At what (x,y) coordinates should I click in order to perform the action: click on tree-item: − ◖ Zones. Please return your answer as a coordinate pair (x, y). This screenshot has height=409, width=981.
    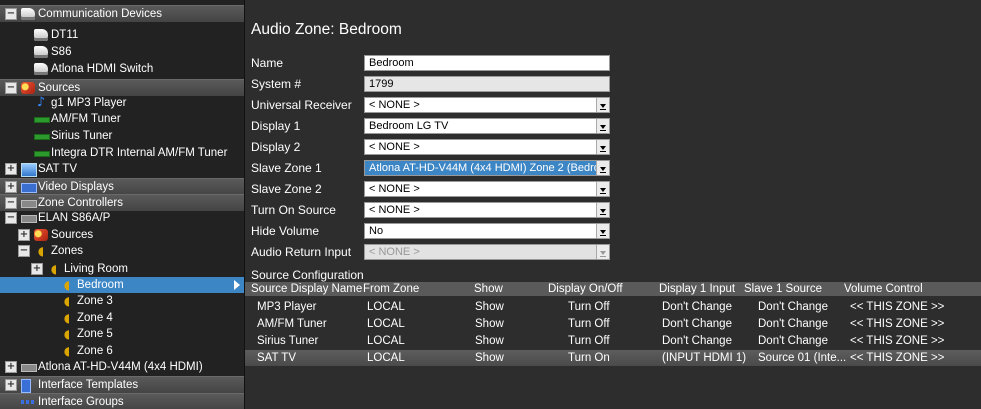
    Looking at the image, I should click on (122, 251).